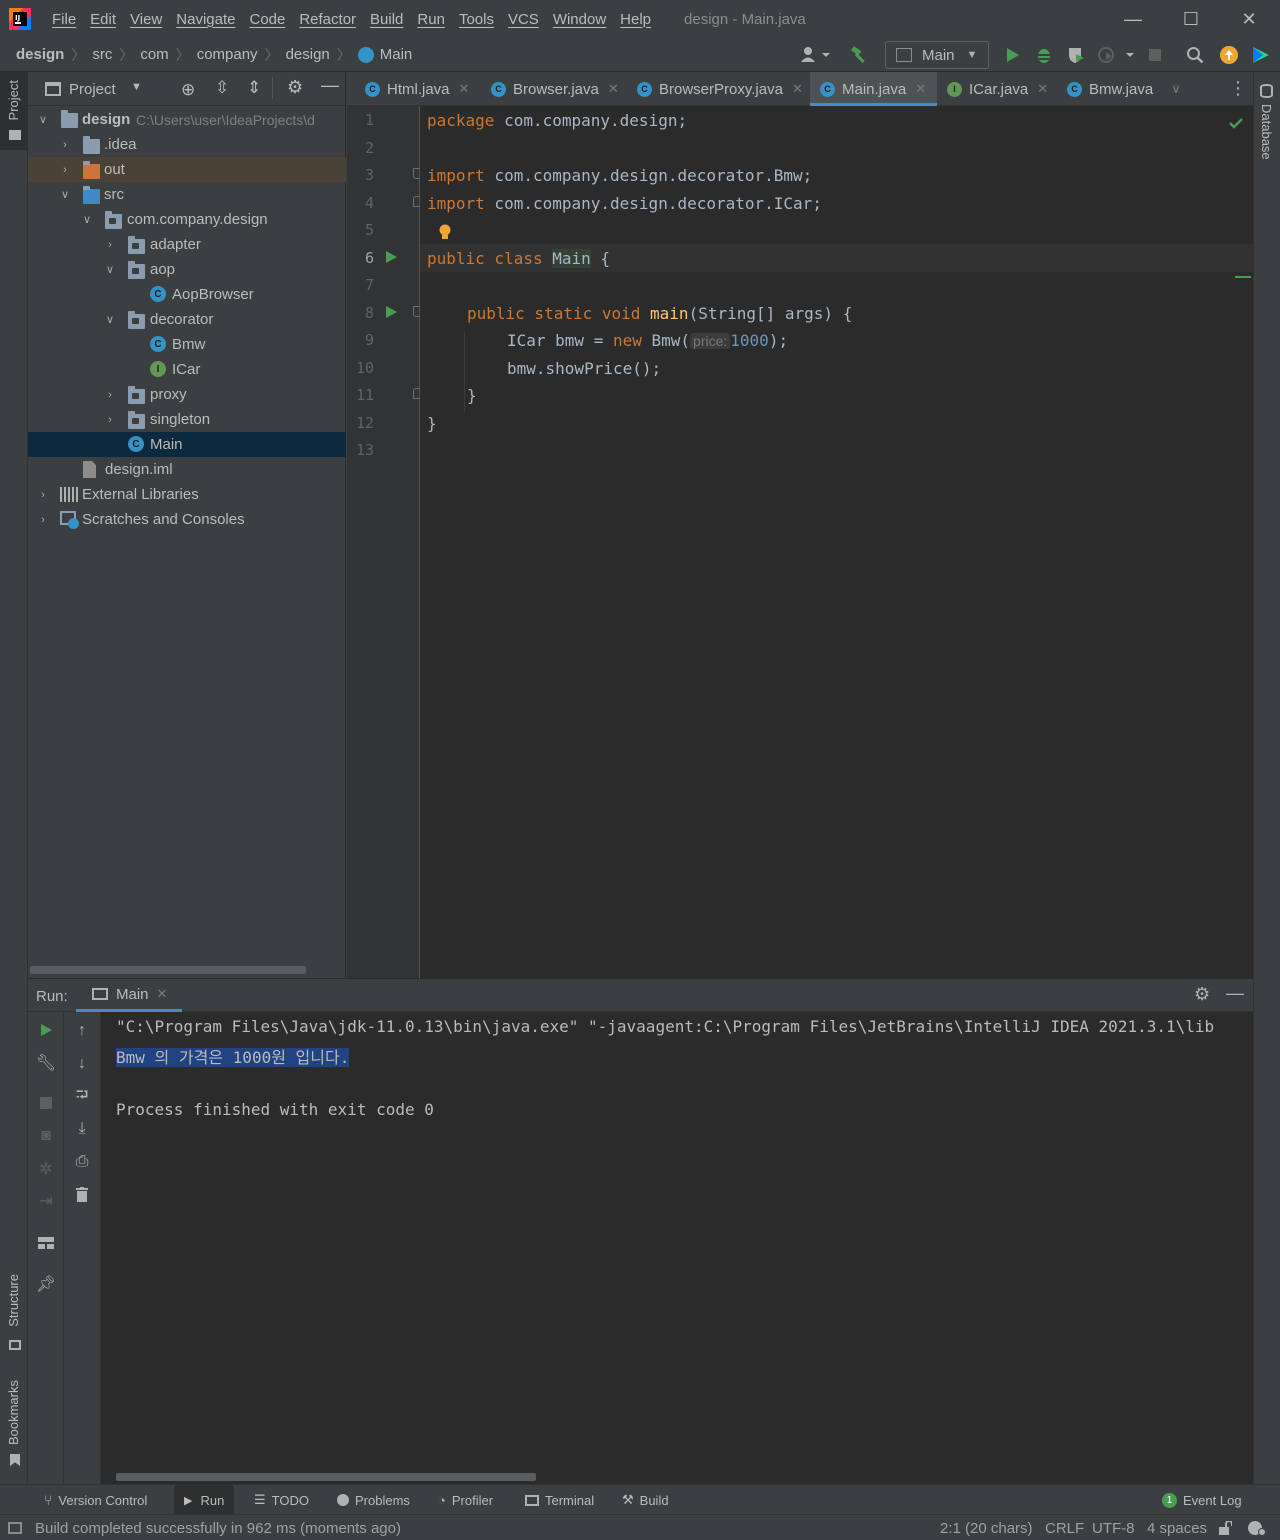 This screenshot has height=1540, width=1280. I want to click on run-tab-main: Main ✕, so click(129, 995).